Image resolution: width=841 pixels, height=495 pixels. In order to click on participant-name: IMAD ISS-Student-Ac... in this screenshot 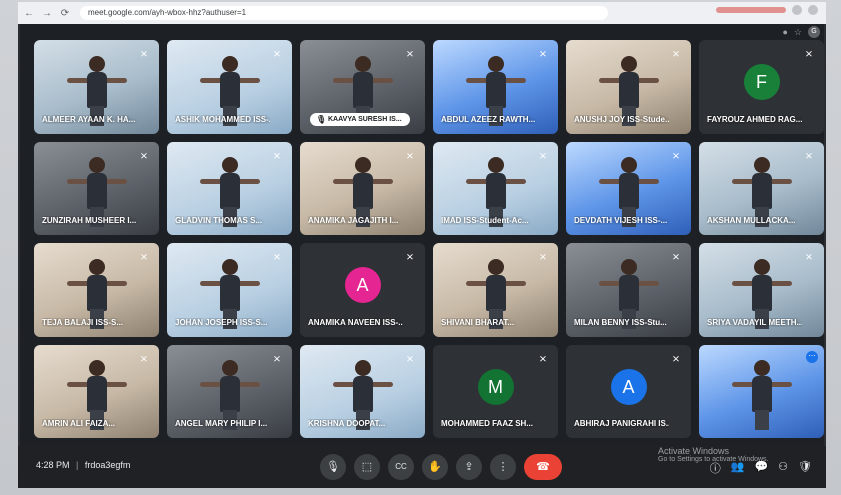, I will do `click(485, 220)`.